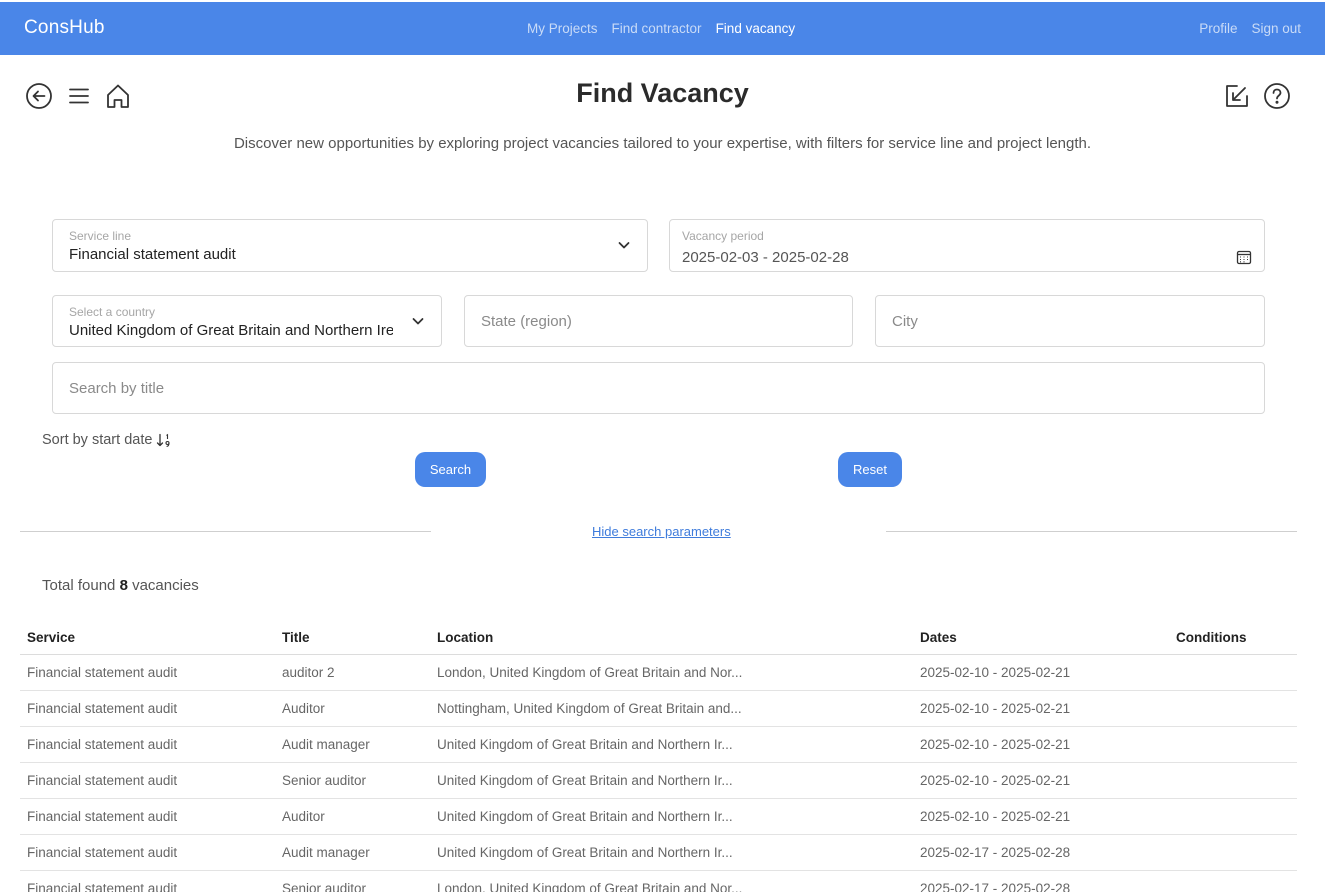 The width and height of the screenshot is (1325, 892). I want to click on nav-find-vacancy: Find vacancy, so click(756, 28).